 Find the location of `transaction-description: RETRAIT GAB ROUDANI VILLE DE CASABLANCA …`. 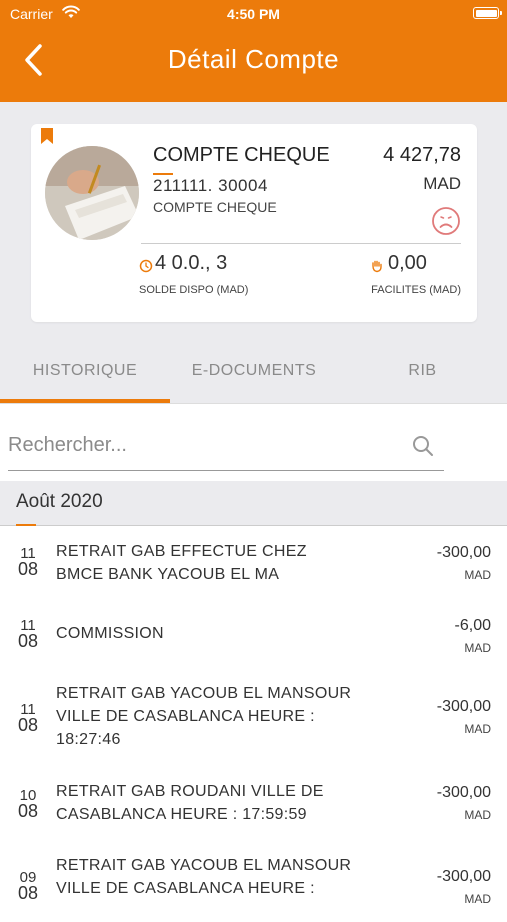

transaction-description: RETRAIT GAB ROUDANI VILLE DE CASABLANCA … is located at coordinates (190, 803).